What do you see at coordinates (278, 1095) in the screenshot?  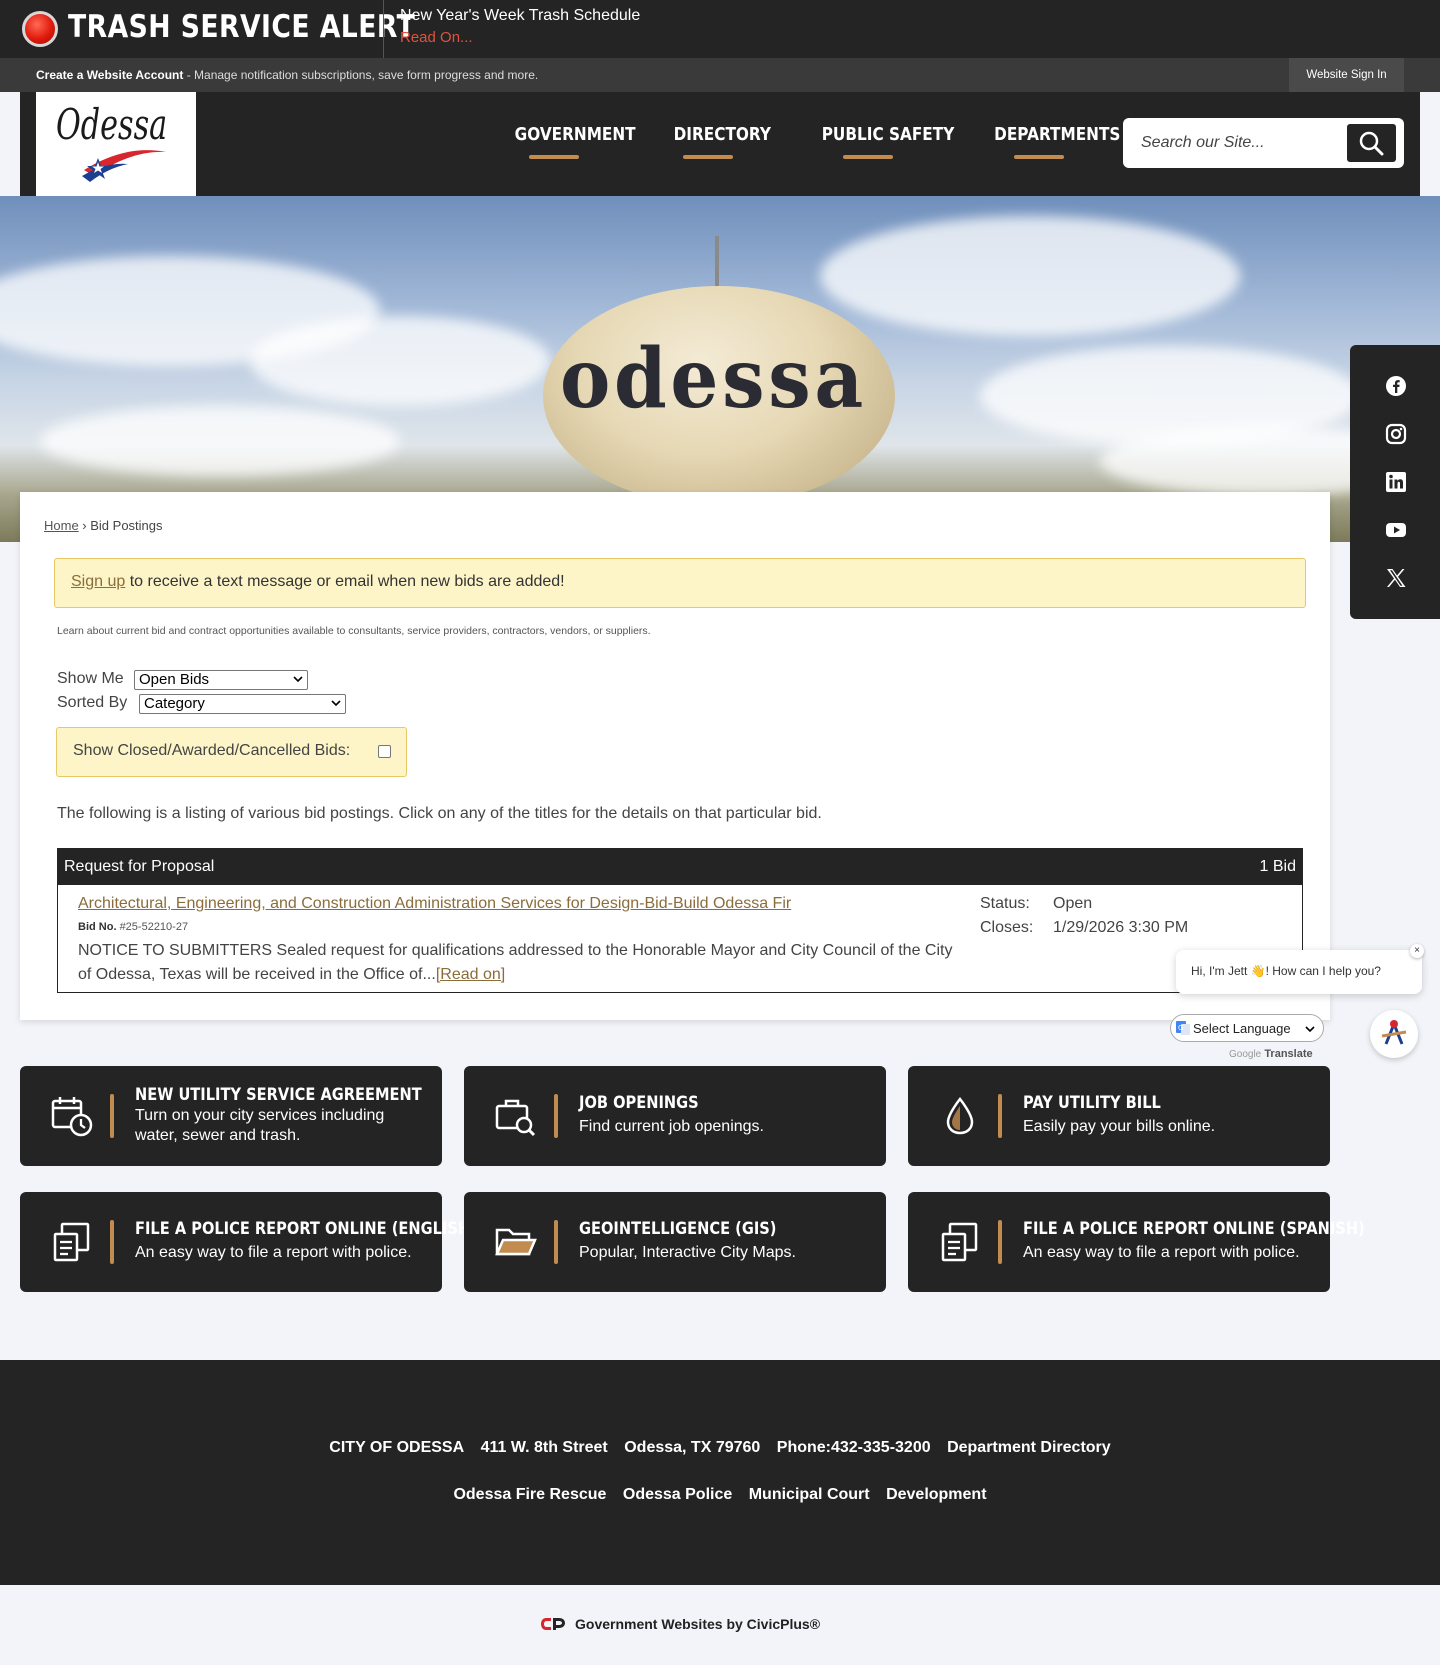 I see `quick-link-title: NEW UTILITY SERVICE AGREEMENT` at bounding box center [278, 1095].